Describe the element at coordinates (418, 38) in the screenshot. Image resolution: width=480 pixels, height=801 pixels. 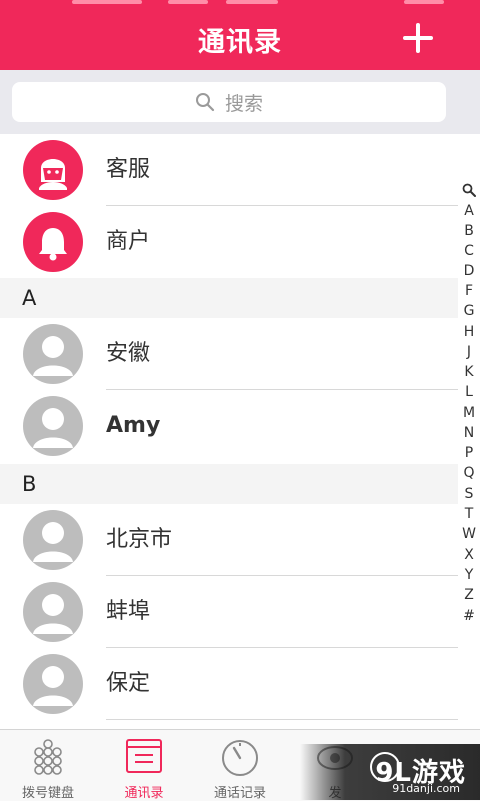
I see `plus-icon` at that location.